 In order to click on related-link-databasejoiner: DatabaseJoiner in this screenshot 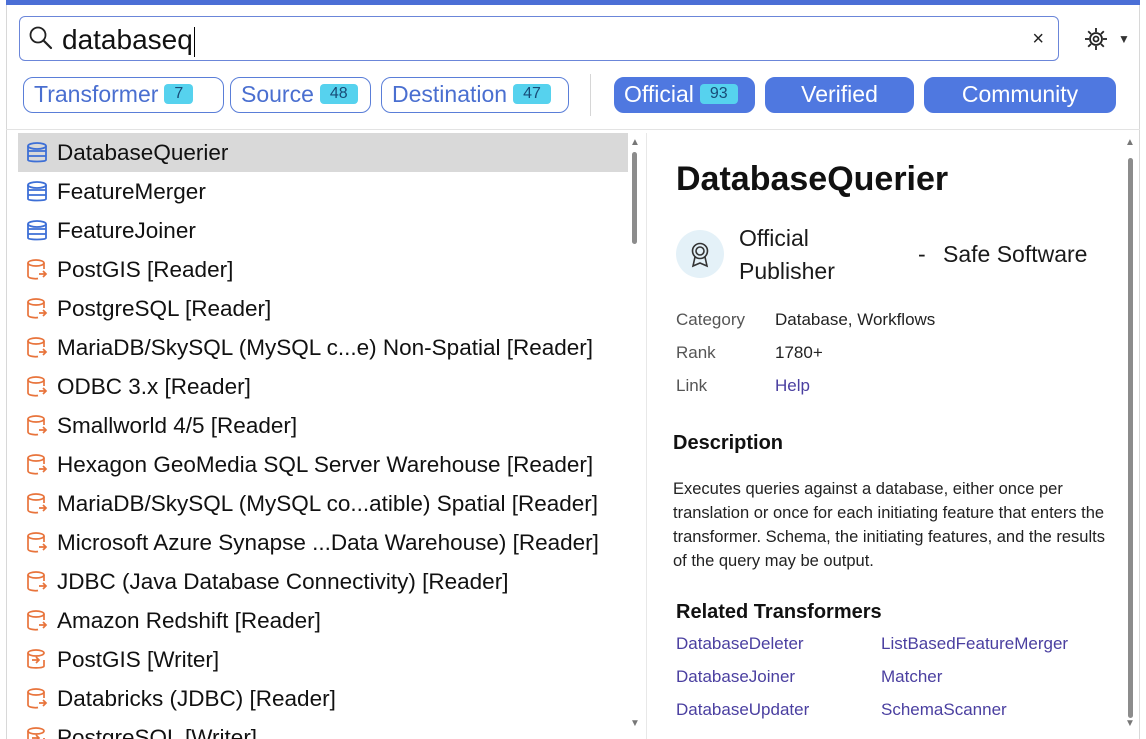, I will do `click(735, 677)`.